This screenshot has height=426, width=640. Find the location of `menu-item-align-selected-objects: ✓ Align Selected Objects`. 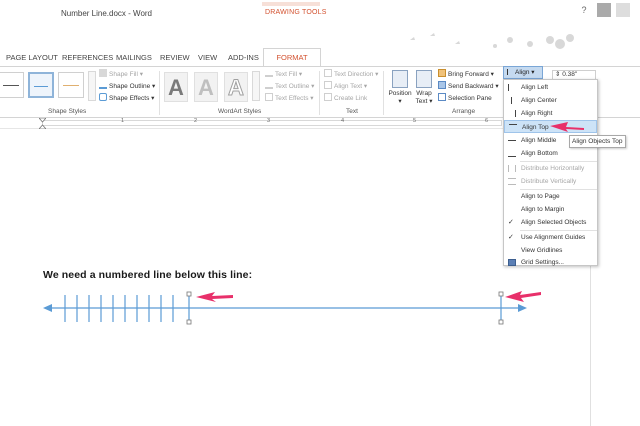

menu-item-align-selected-objects: ✓ Align Selected Objects is located at coordinates (550, 222).